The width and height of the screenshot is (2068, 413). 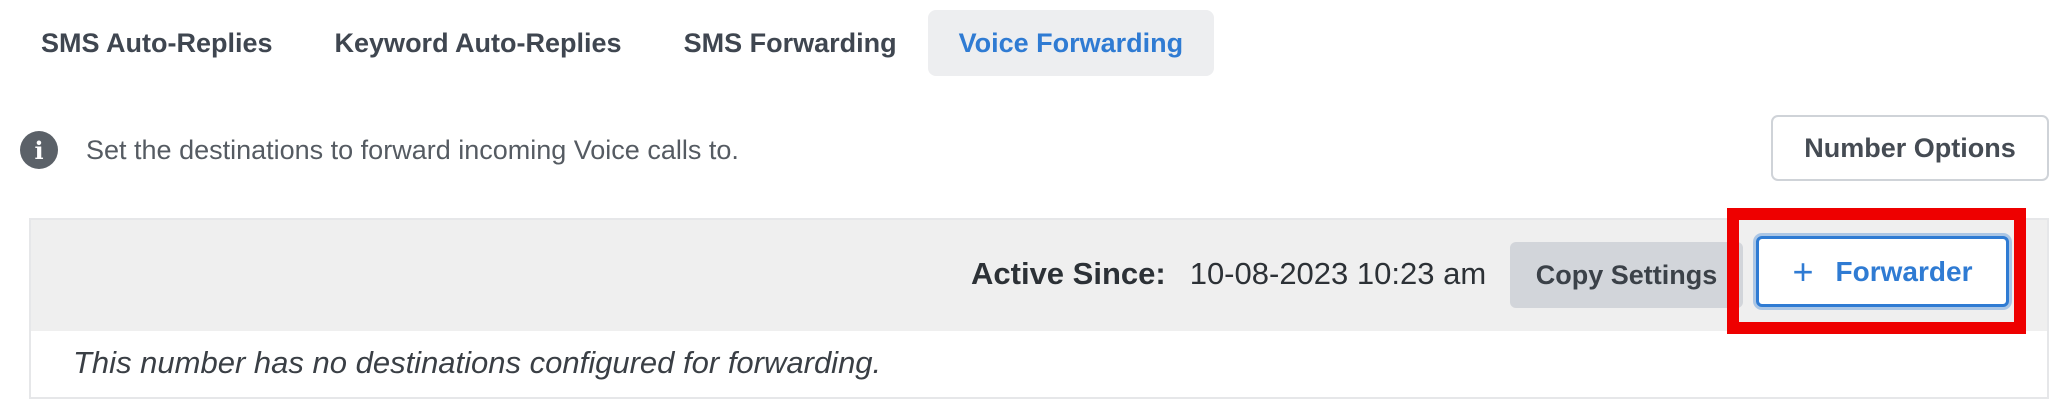 What do you see at coordinates (1803, 271) in the screenshot?
I see `plus-icon: +` at bounding box center [1803, 271].